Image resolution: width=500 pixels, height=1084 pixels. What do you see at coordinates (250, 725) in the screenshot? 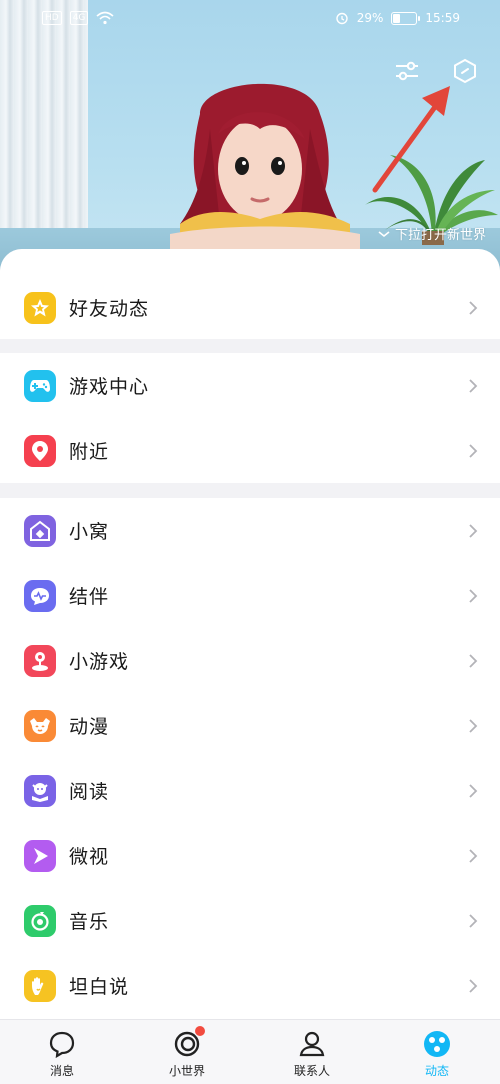
I see `list-item-anime: 动漫` at bounding box center [250, 725].